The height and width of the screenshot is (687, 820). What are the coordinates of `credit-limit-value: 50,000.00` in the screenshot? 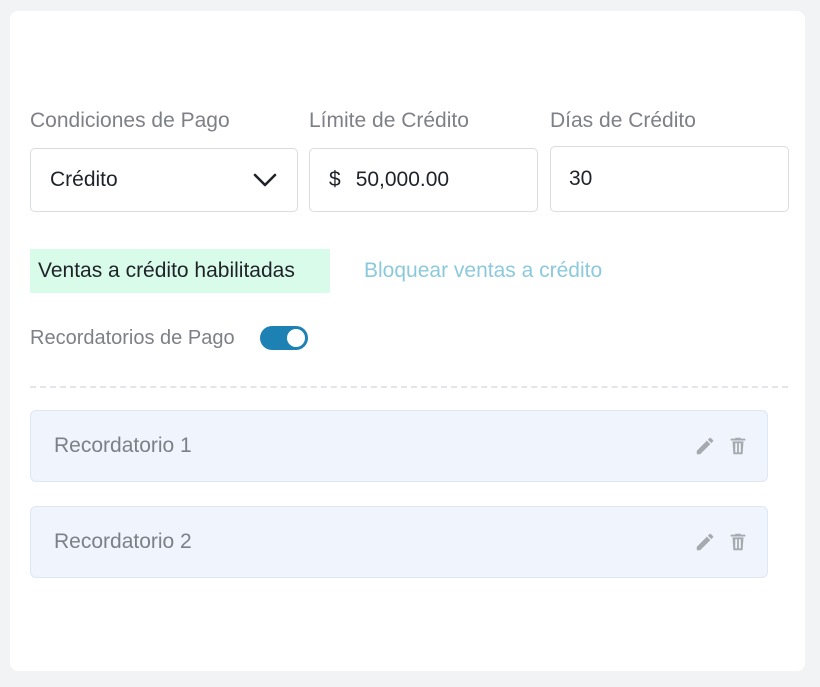 It's located at (402, 179).